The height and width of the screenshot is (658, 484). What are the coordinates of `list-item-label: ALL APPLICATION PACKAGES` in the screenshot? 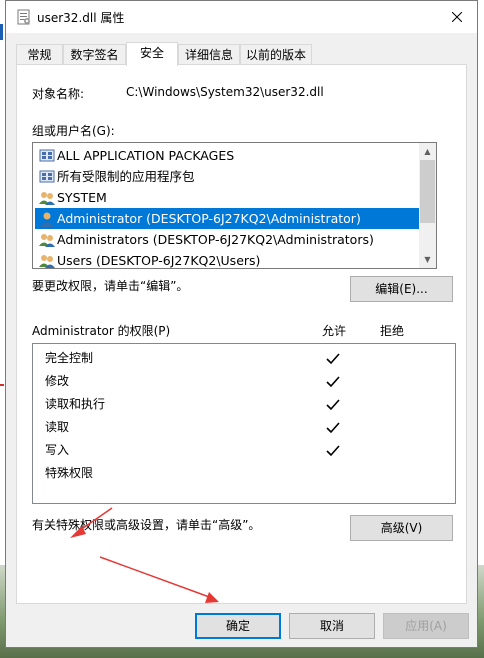 It's located at (146, 155).